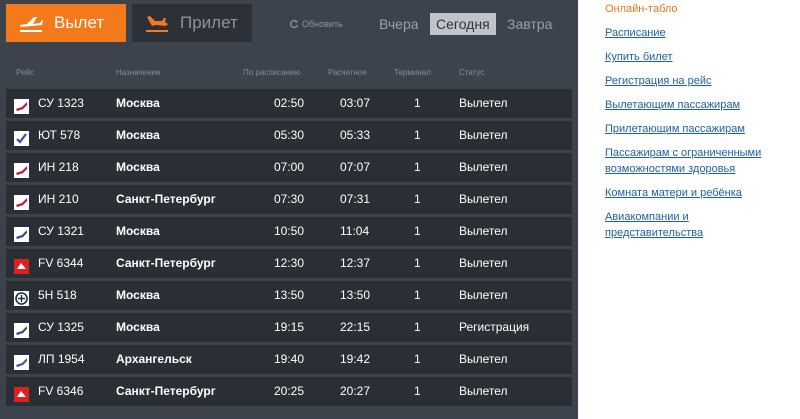 Image resolution: width=800 pixels, height=419 pixels. Describe the element at coordinates (355, 231) in the screenshot. I see `estimated-time: 11:04` at that location.